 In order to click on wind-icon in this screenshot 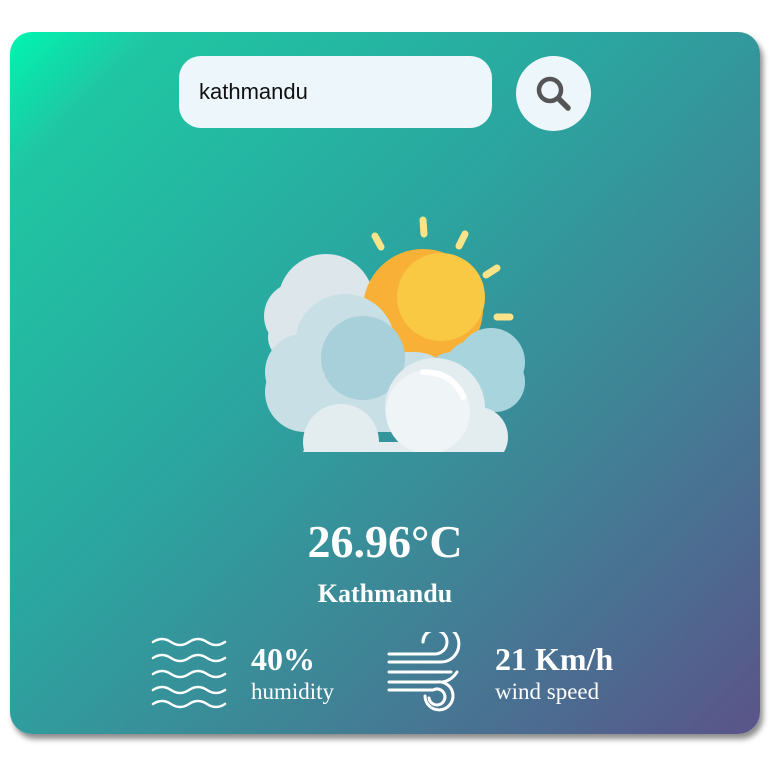, I will do `click(424, 672)`.